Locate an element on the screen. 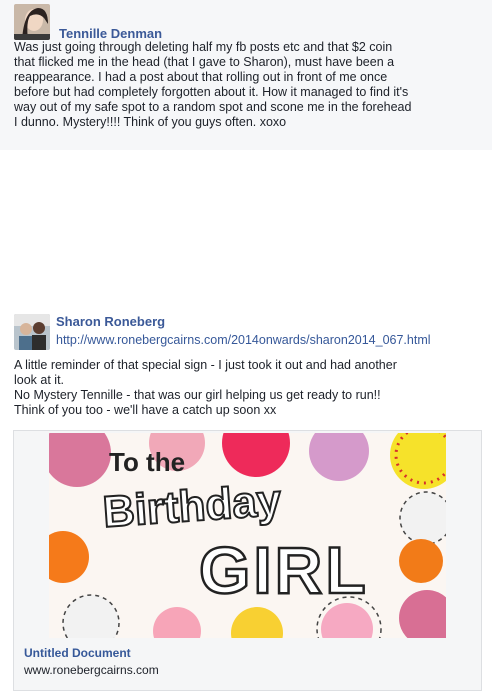 This screenshot has height=691, width=492. link-preview-title: Untitled Document is located at coordinates (77, 653).